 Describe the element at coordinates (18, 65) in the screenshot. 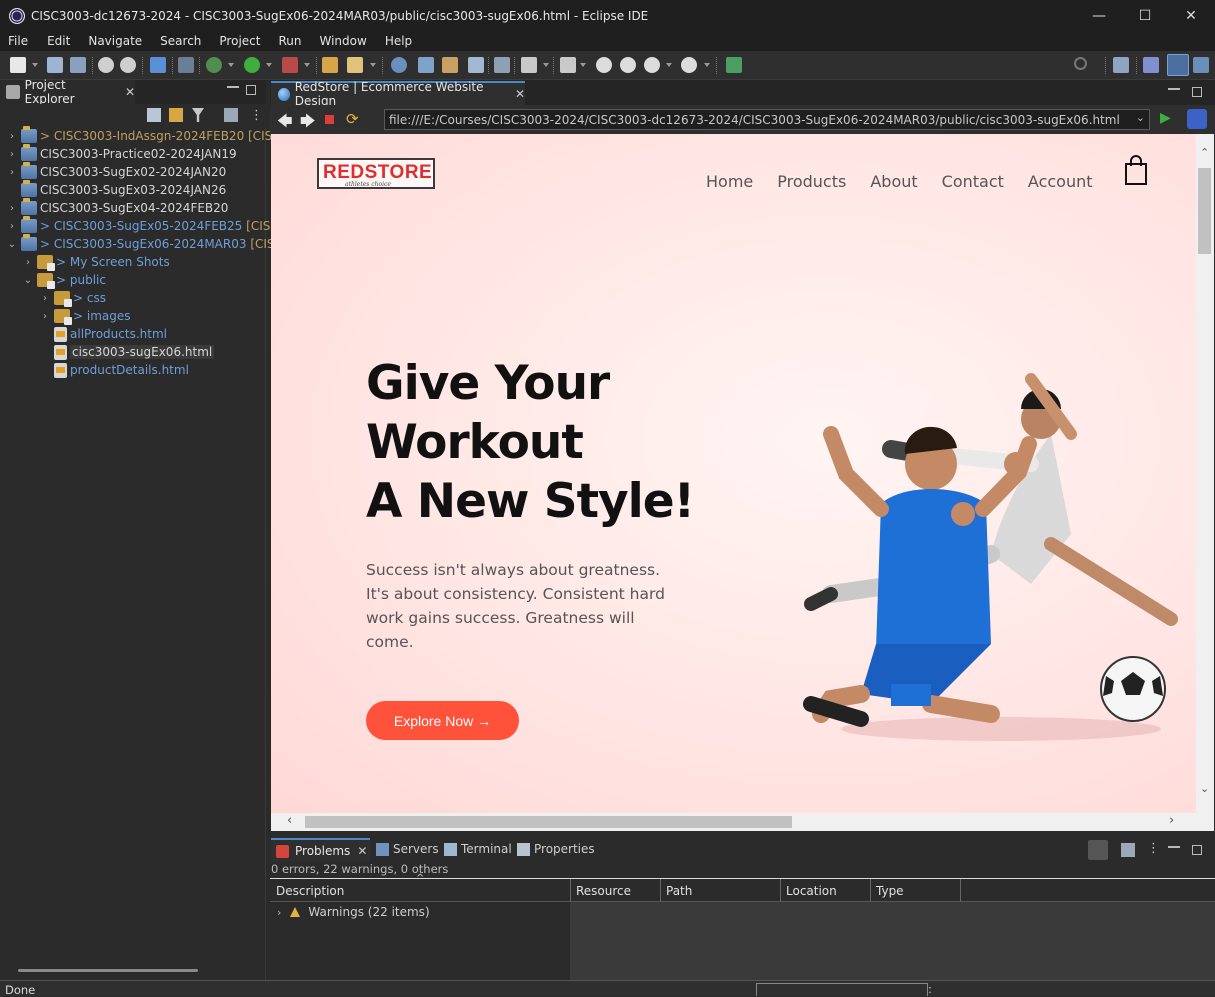

I see `new-icon` at that location.